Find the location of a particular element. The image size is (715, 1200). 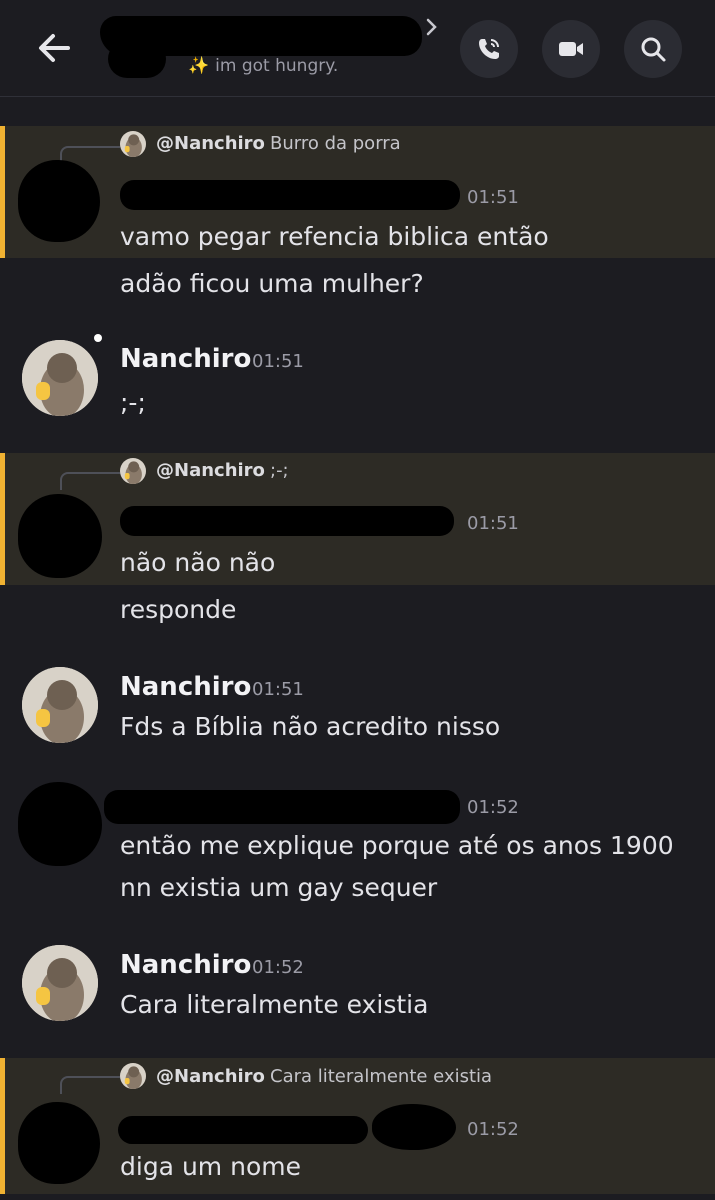

redacted-channel-name-extra is located at coordinates (137, 59).